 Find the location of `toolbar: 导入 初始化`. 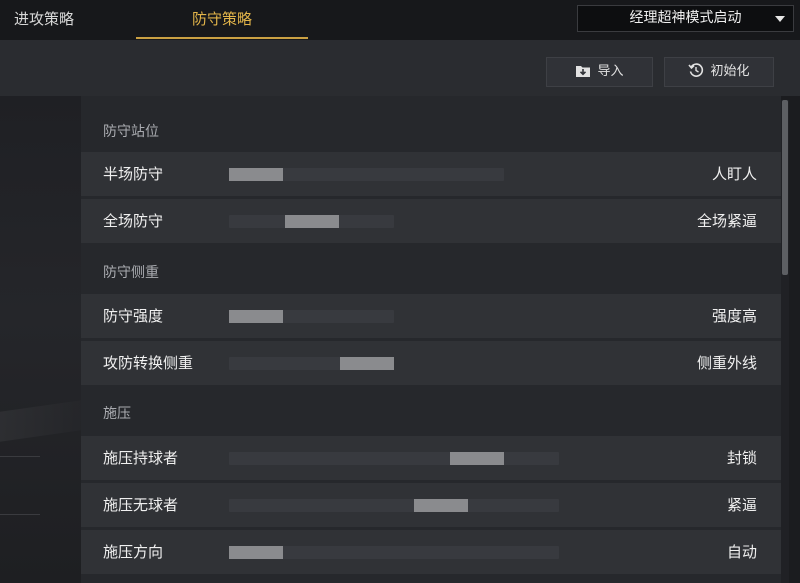

toolbar: 导入 初始化 is located at coordinates (400, 68).